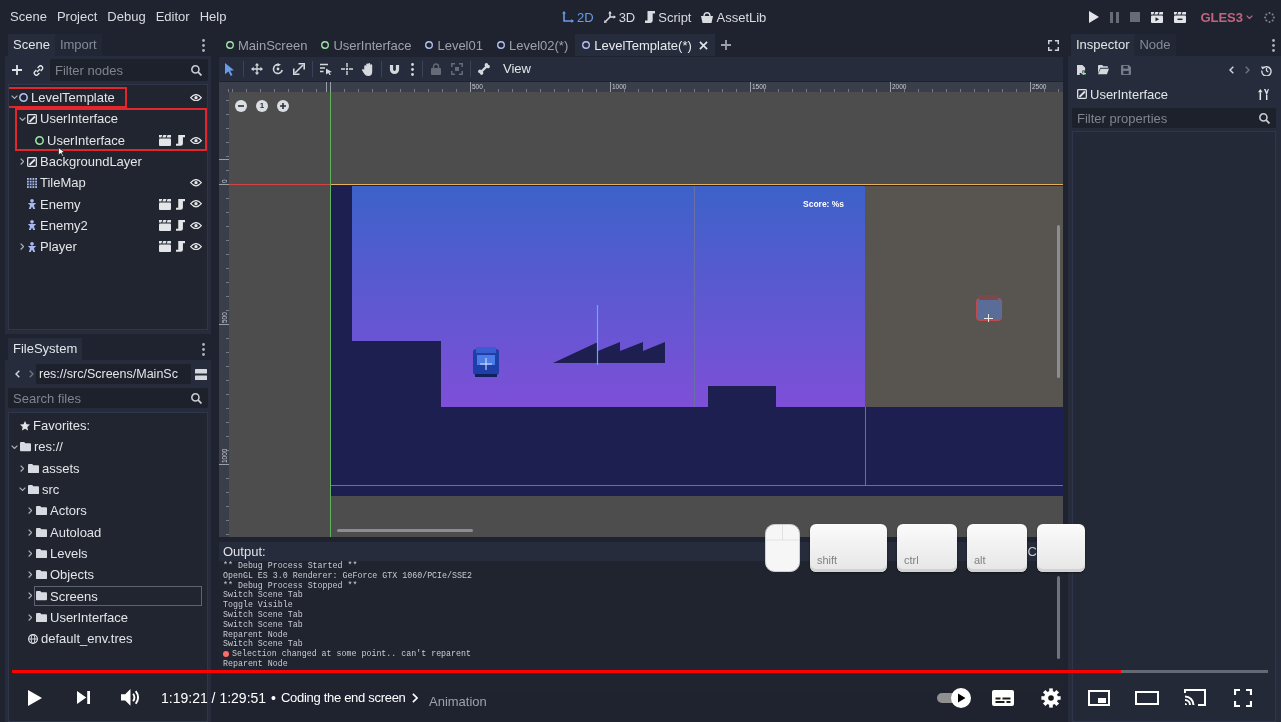 This screenshot has height=722, width=1281. I want to click on path-field: res://src/Screens/MainSc, so click(113, 374).